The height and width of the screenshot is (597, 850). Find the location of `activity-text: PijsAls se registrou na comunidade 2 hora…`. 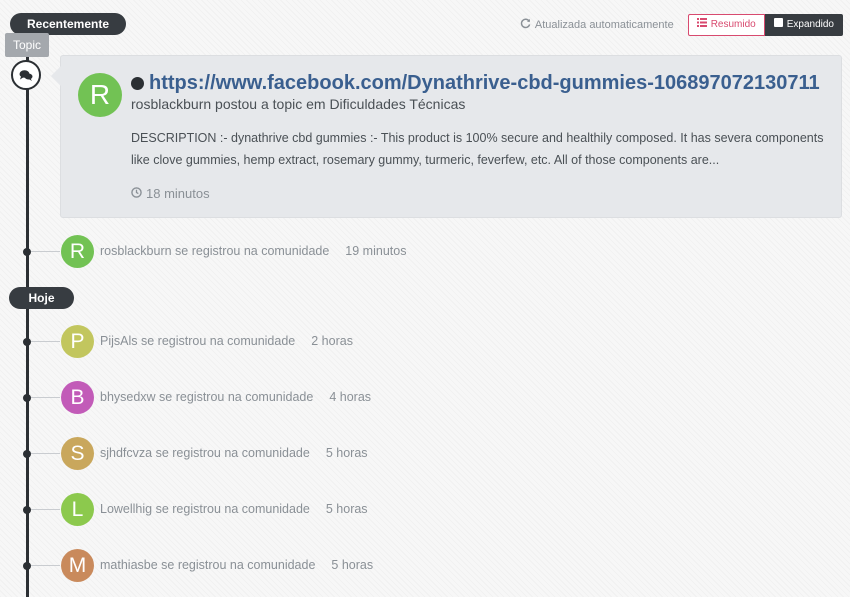

activity-text: PijsAls se registrou na comunidade 2 hora… is located at coordinates (226, 341).